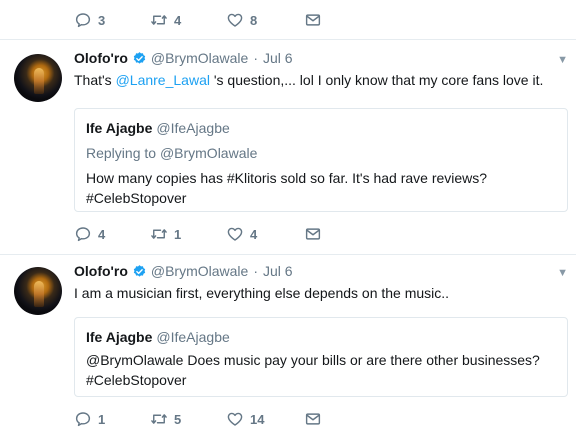  Describe the element at coordinates (102, 20) in the screenshot. I see `reply-count: 3` at that location.